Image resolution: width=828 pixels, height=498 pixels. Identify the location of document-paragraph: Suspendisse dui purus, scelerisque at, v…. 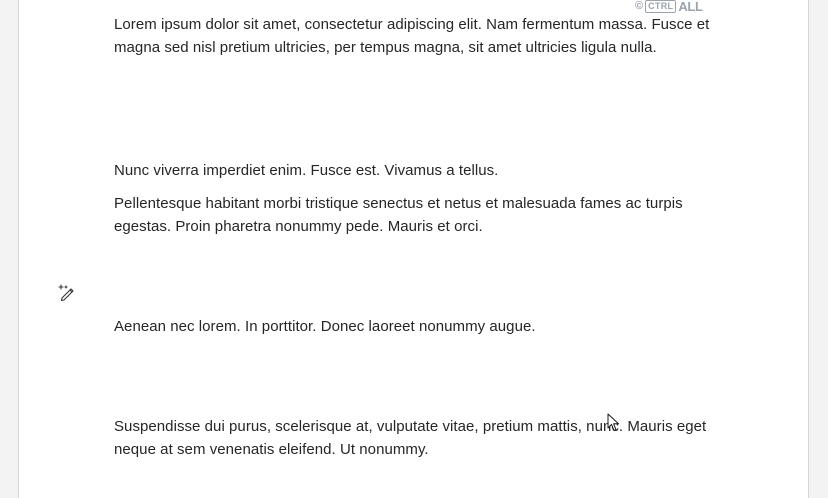
(419, 438).